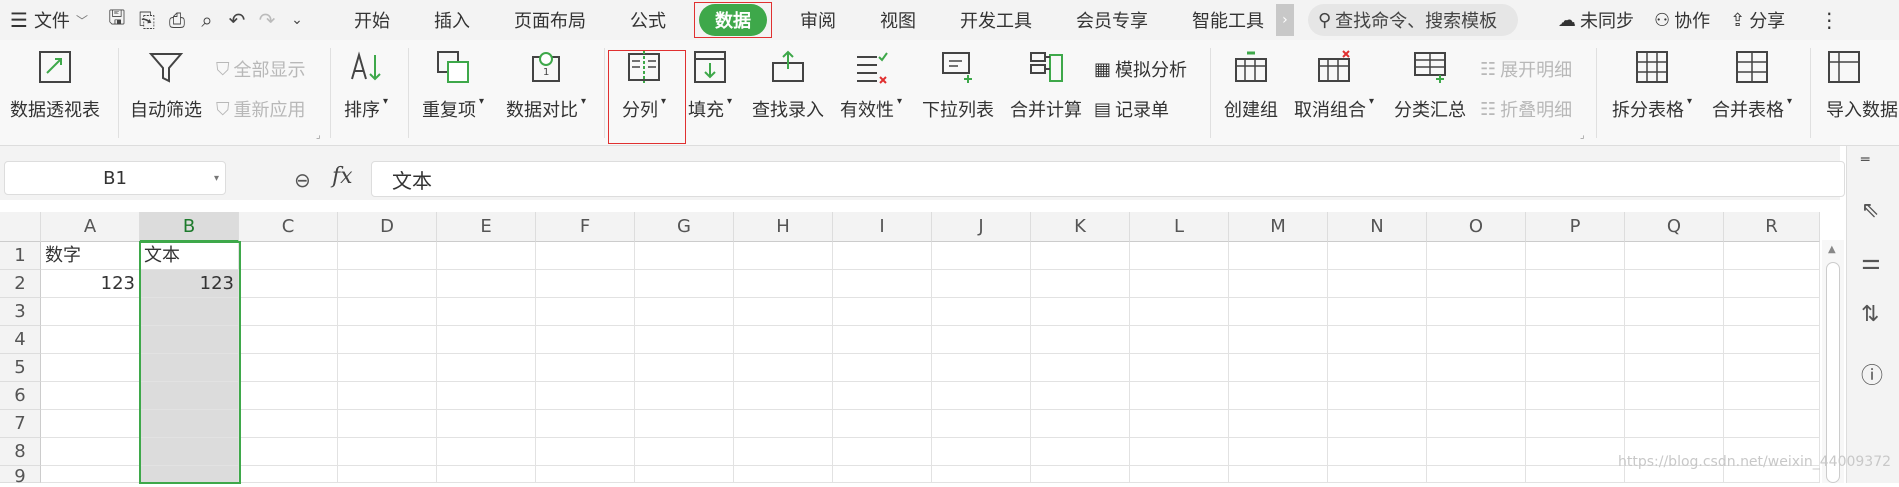  What do you see at coordinates (261, 109) in the screenshot?
I see `reapply-button: ⛉ 重新应用` at bounding box center [261, 109].